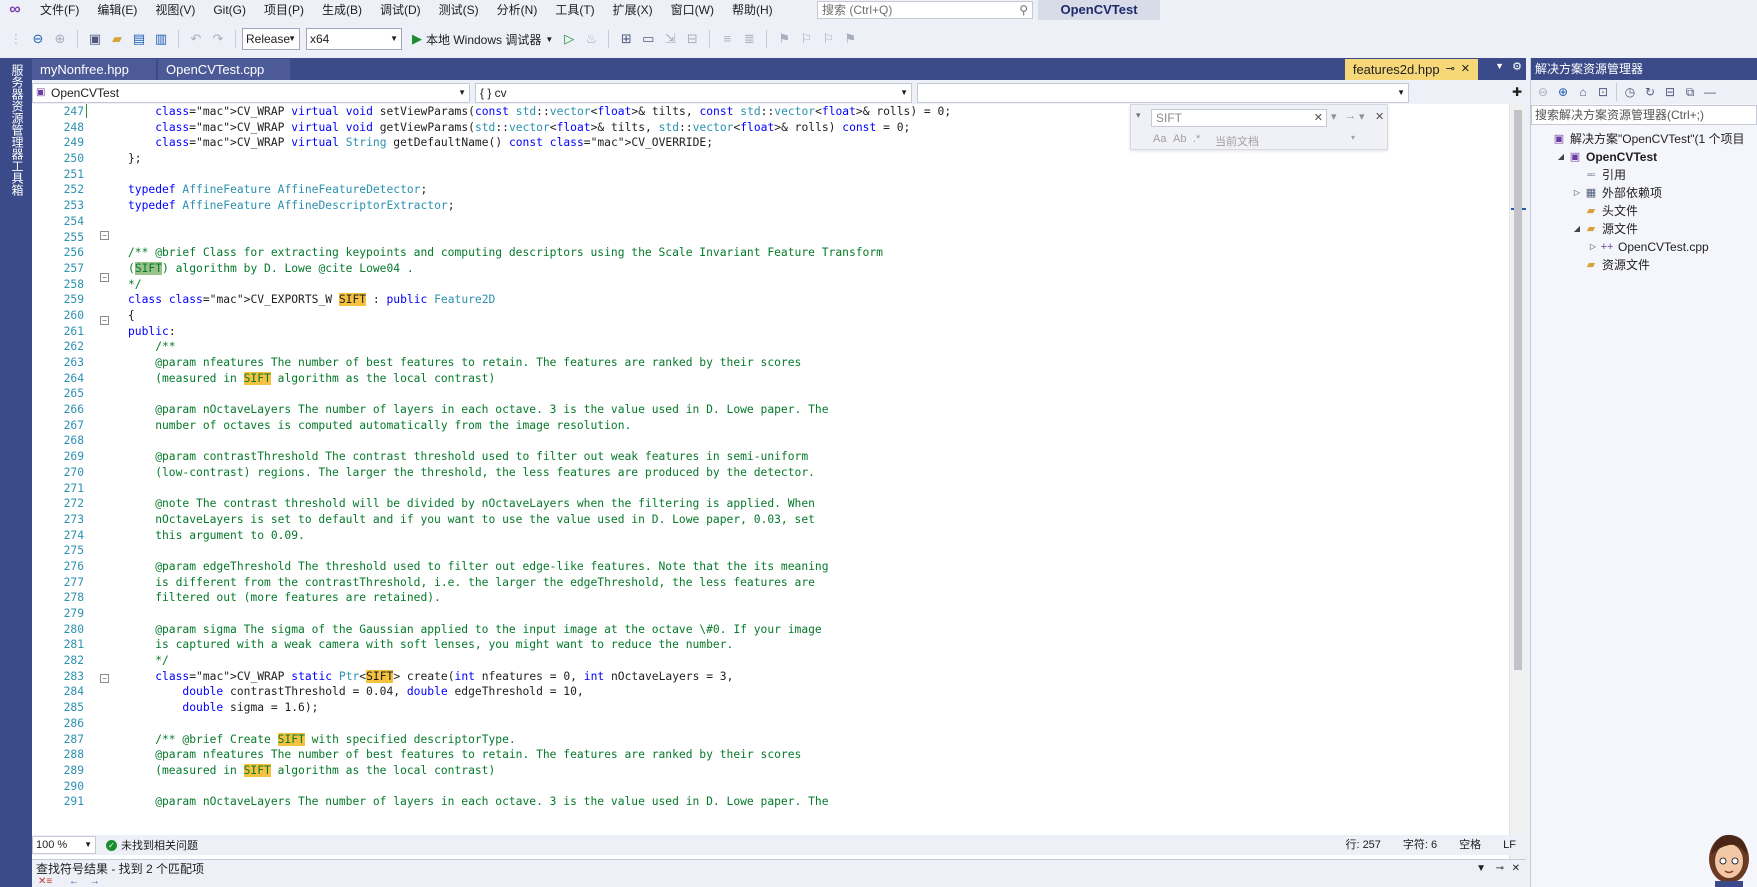 Image resolution: width=1757 pixels, height=887 pixels. What do you see at coordinates (1543, 92) in the screenshot?
I see `back-icon: ⊖` at bounding box center [1543, 92].